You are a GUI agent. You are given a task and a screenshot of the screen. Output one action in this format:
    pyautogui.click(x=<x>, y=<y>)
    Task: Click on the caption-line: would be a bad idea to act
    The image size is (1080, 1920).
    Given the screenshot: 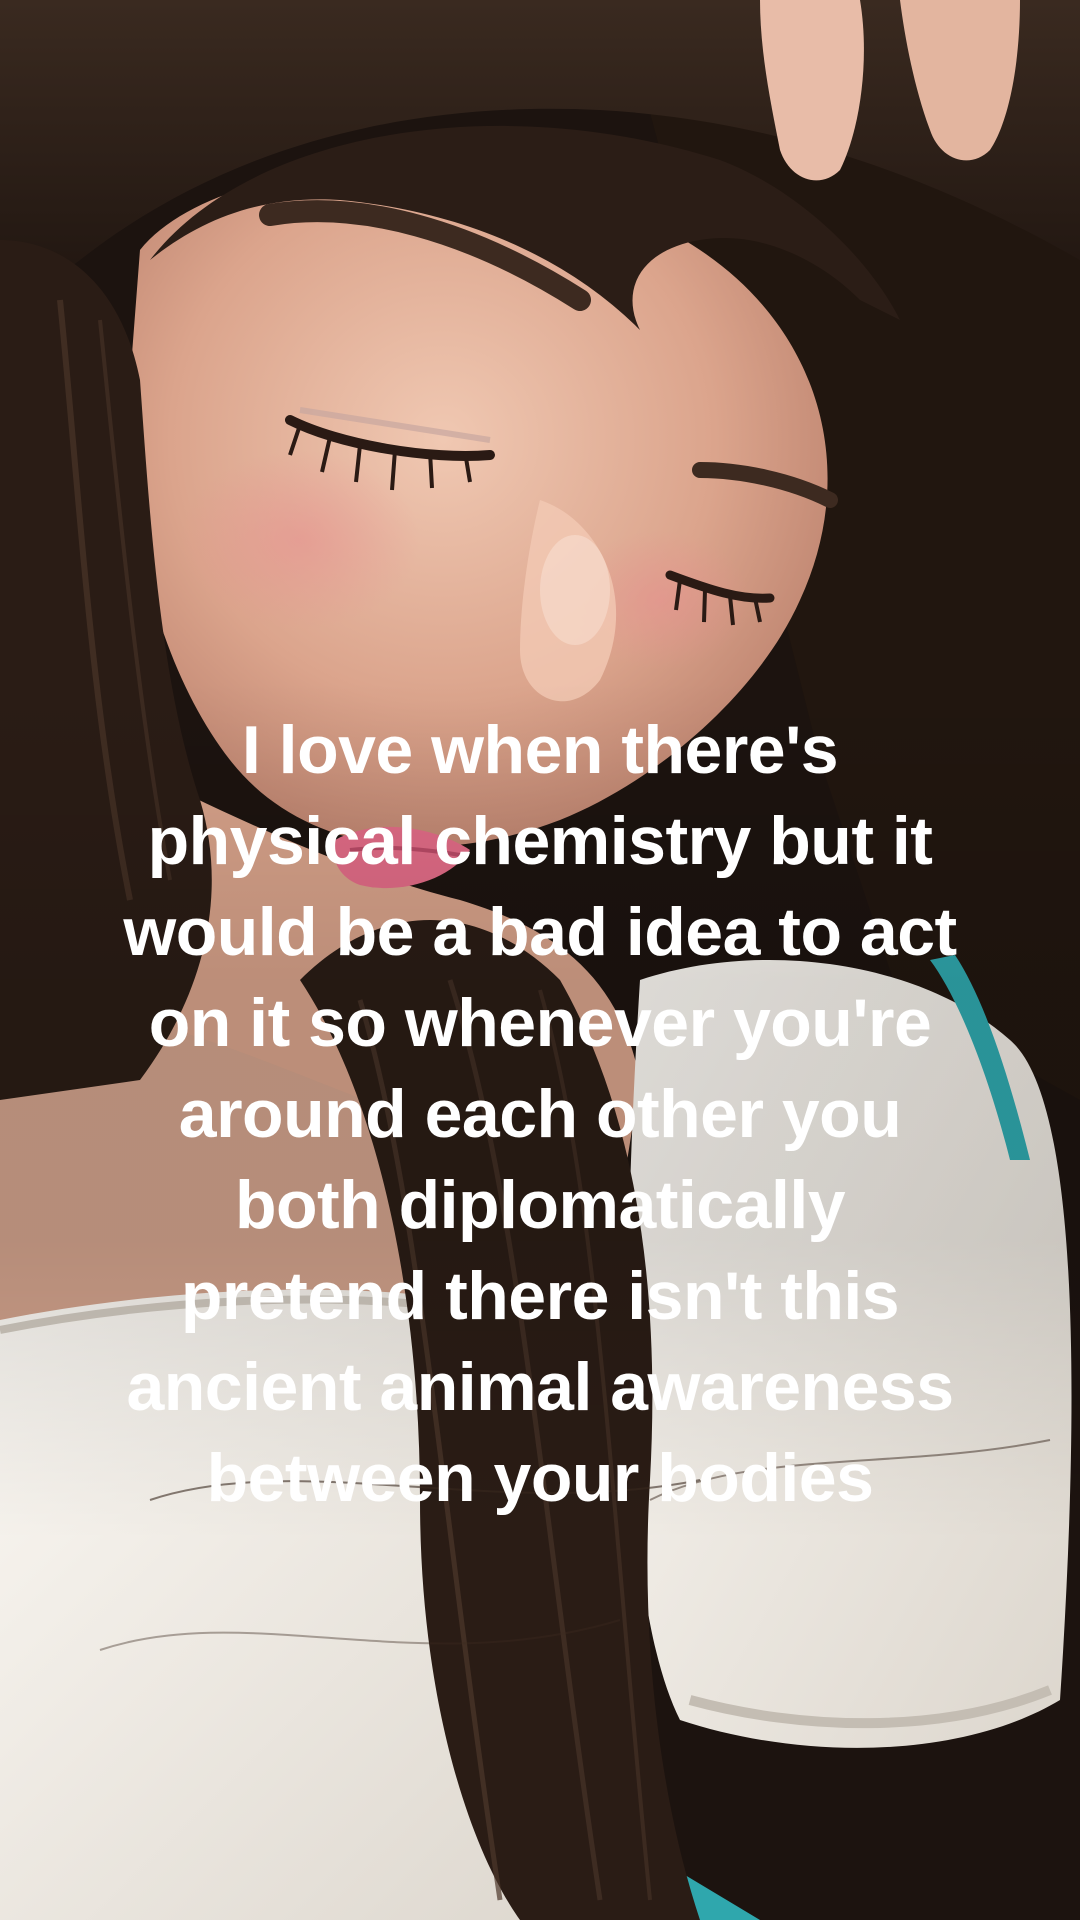 What is the action you would take?
    pyautogui.click(x=540, y=932)
    